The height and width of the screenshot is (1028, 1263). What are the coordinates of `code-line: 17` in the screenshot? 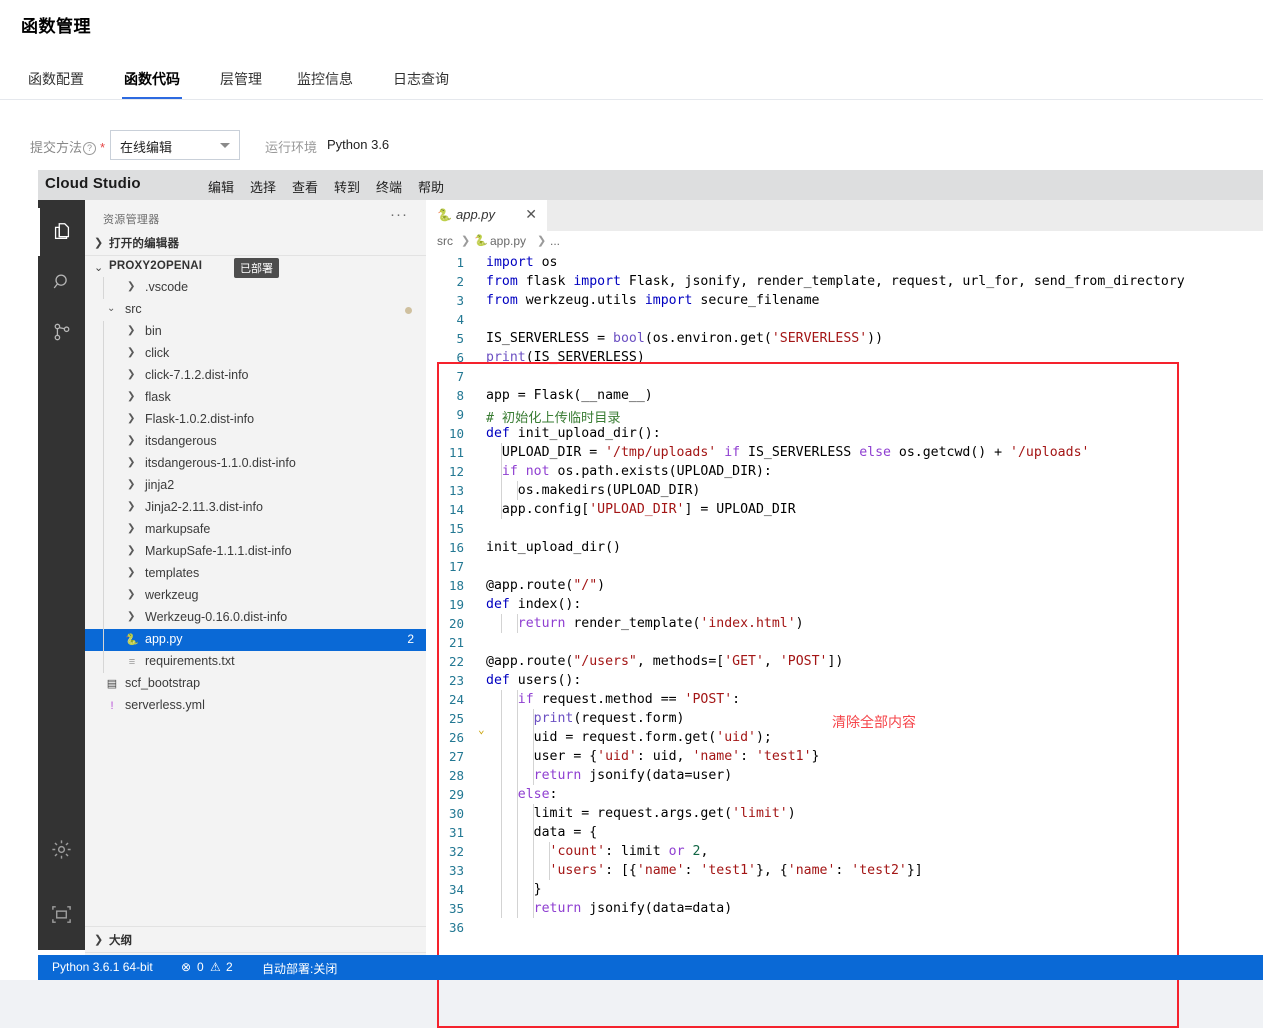 It's located at (844, 566).